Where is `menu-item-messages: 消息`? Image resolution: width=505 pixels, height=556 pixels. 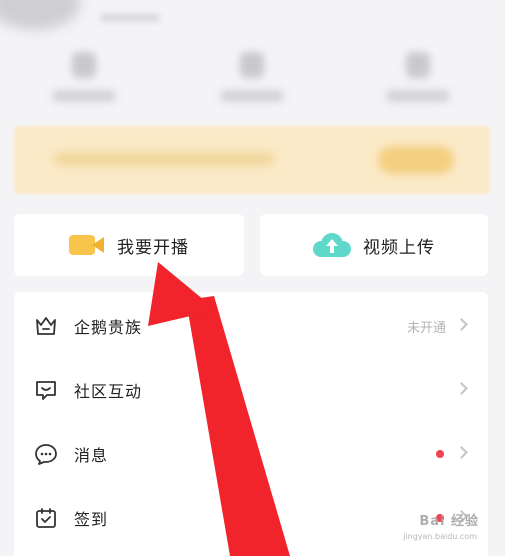 menu-item-messages: 消息 is located at coordinates (251, 454).